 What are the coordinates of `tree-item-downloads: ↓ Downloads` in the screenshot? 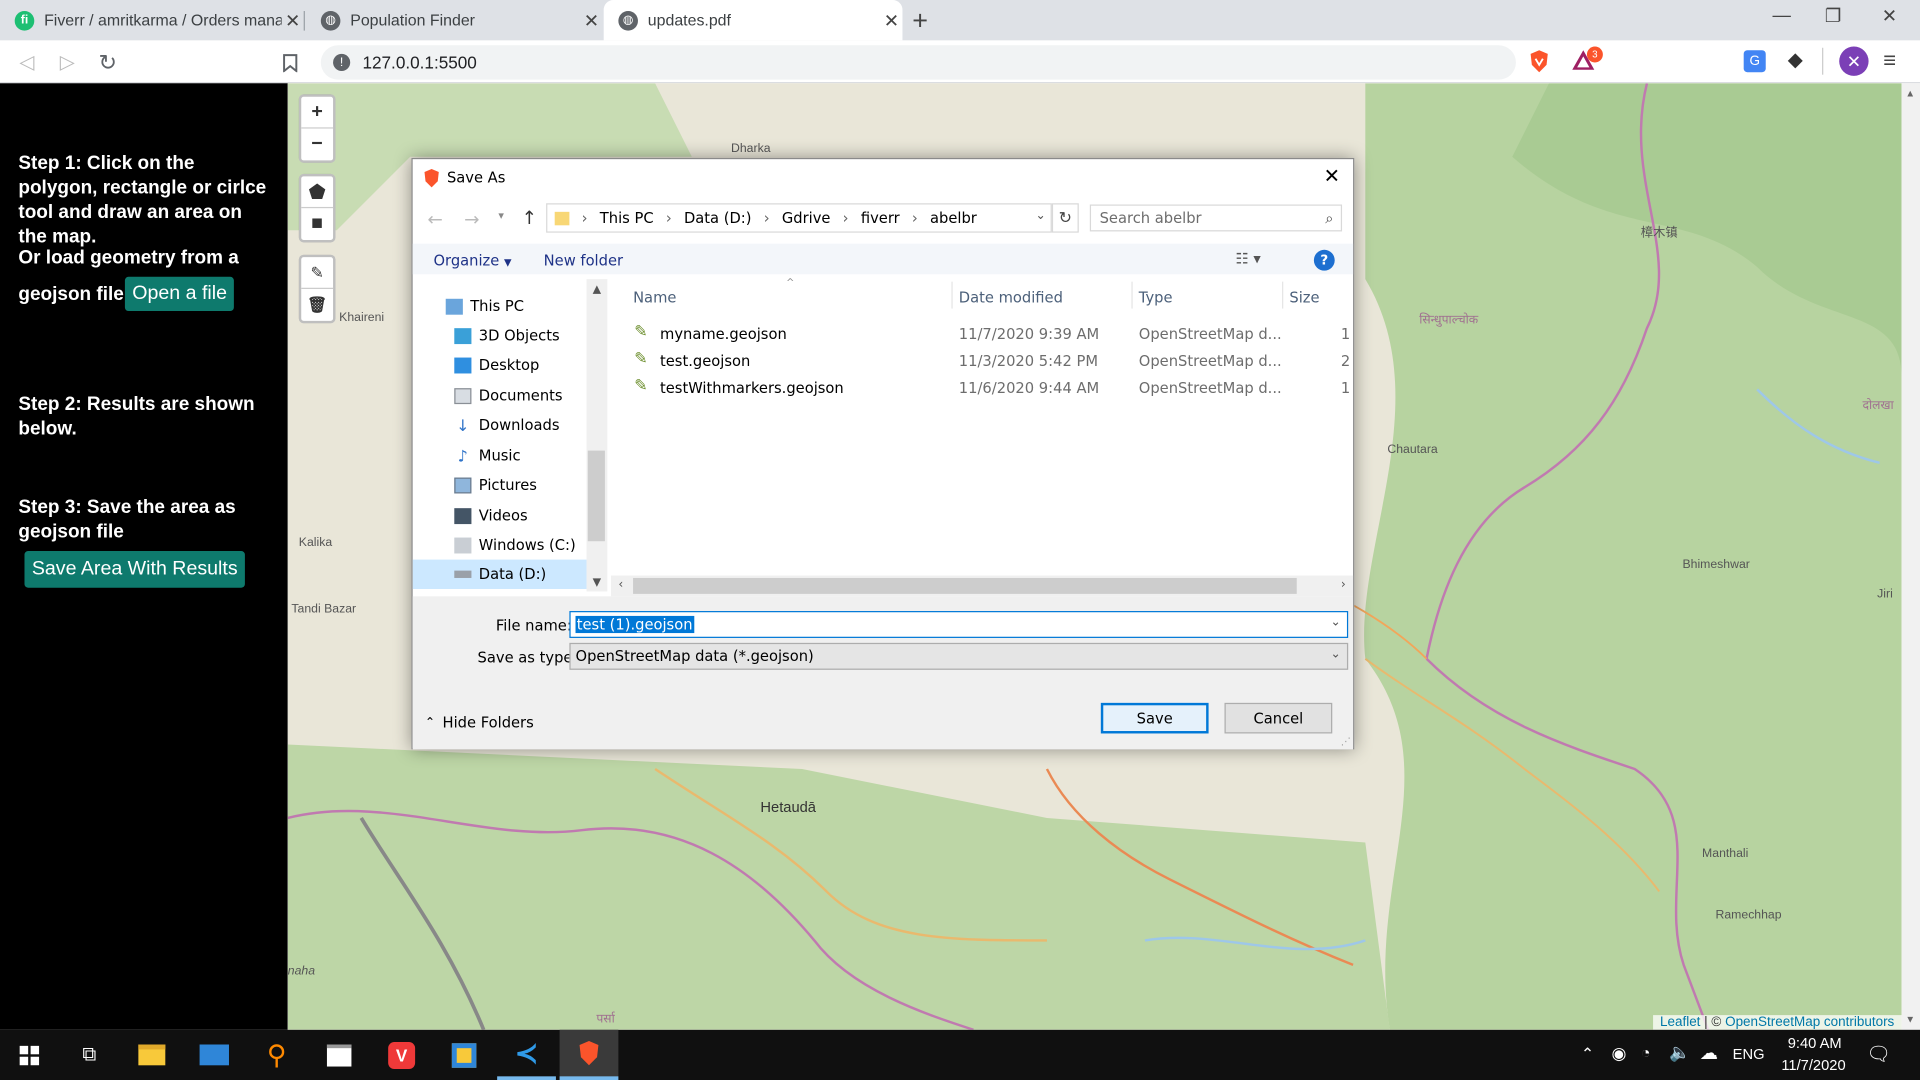 It's located at (531, 424).